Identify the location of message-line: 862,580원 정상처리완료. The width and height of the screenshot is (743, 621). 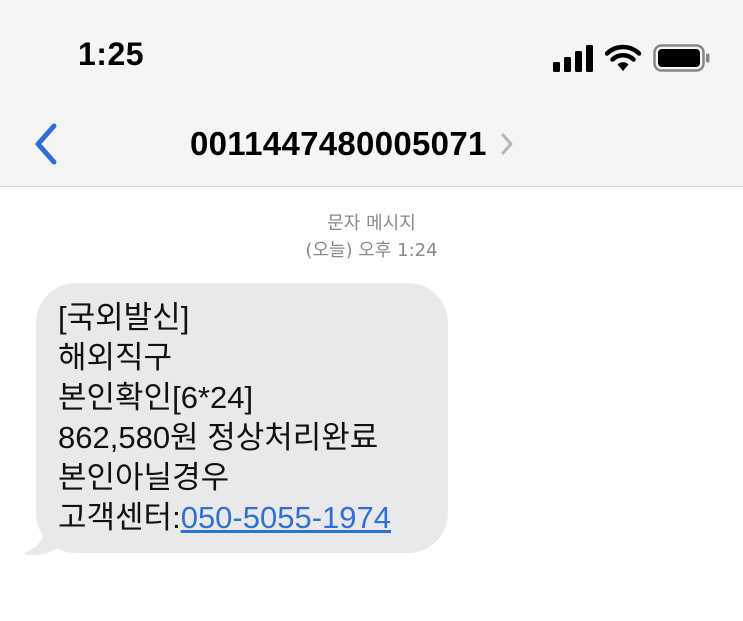
(218, 437).